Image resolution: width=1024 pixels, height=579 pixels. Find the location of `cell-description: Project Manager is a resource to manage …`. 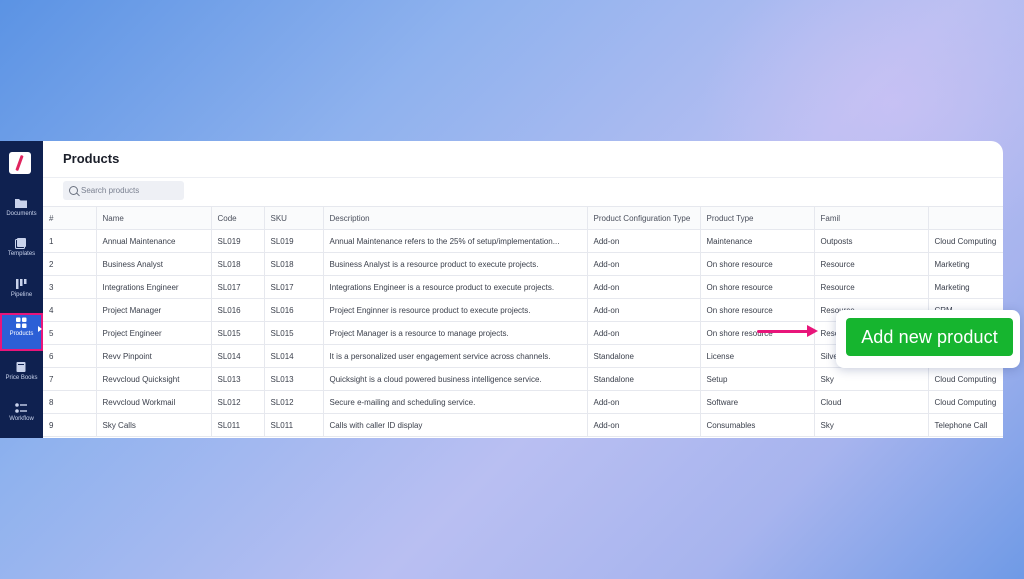

cell-description: Project Manager is a resource to manage … is located at coordinates (455, 333).